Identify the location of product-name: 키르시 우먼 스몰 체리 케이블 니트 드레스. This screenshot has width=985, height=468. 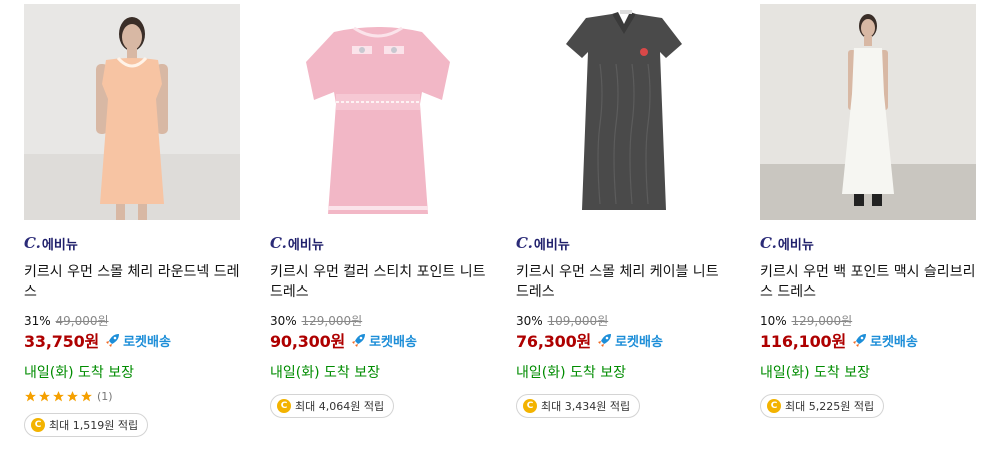
(624, 282).